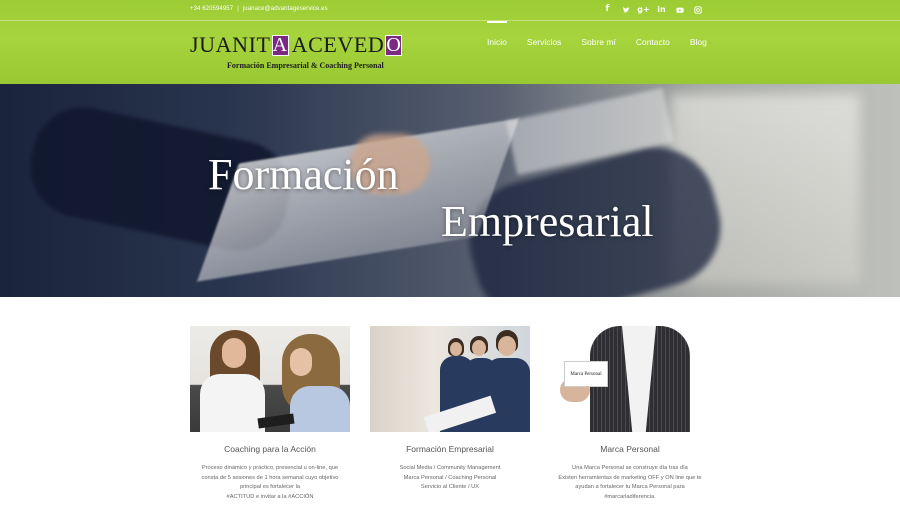 Image resolution: width=900 pixels, height=511 pixels. Describe the element at coordinates (652, 9) in the screenshot. I see `social-links: f g+ in` at that location.